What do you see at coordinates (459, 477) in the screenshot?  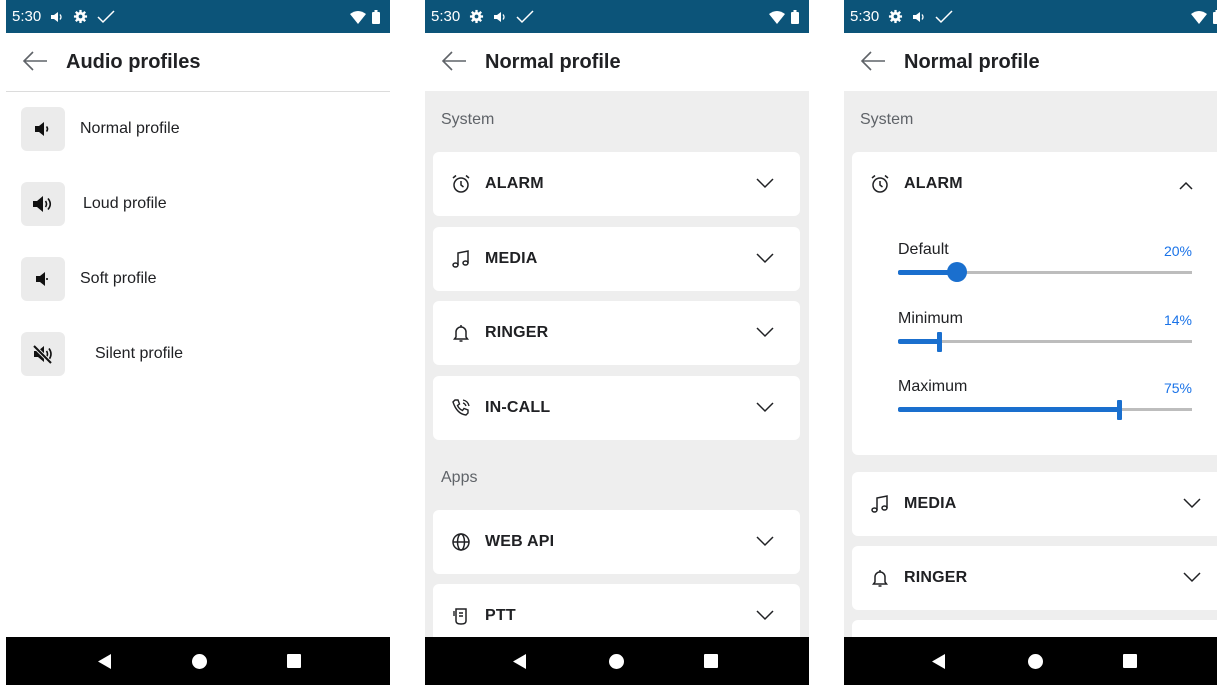 I see `section-label-apps: Apps` at bounding box center [459, 477].